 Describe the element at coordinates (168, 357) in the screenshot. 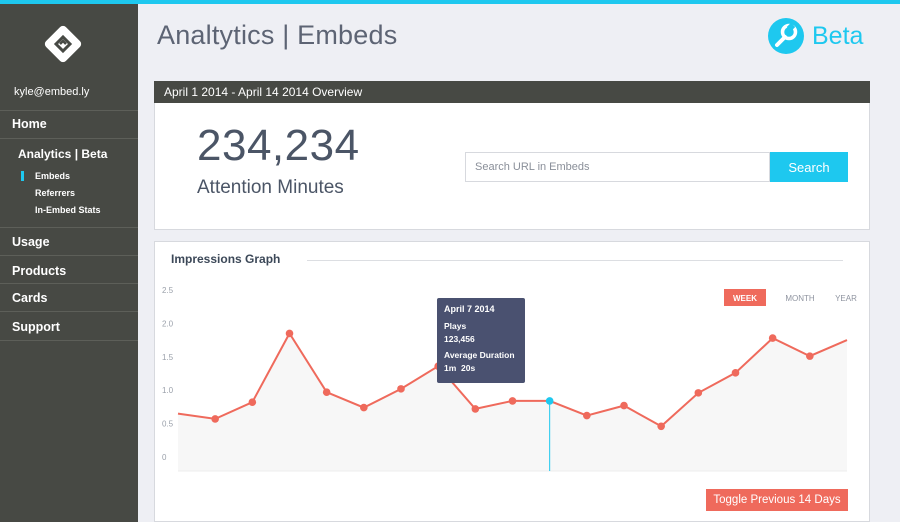

I see `y-tick-label: 1.5` at that location.